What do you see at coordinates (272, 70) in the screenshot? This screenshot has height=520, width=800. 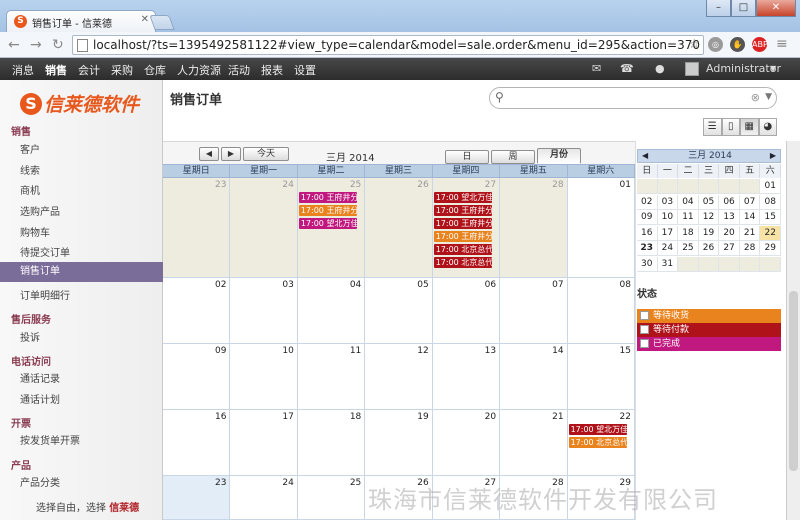 I see `menu-item-reports: 报表` at bounding box center [272, 70].